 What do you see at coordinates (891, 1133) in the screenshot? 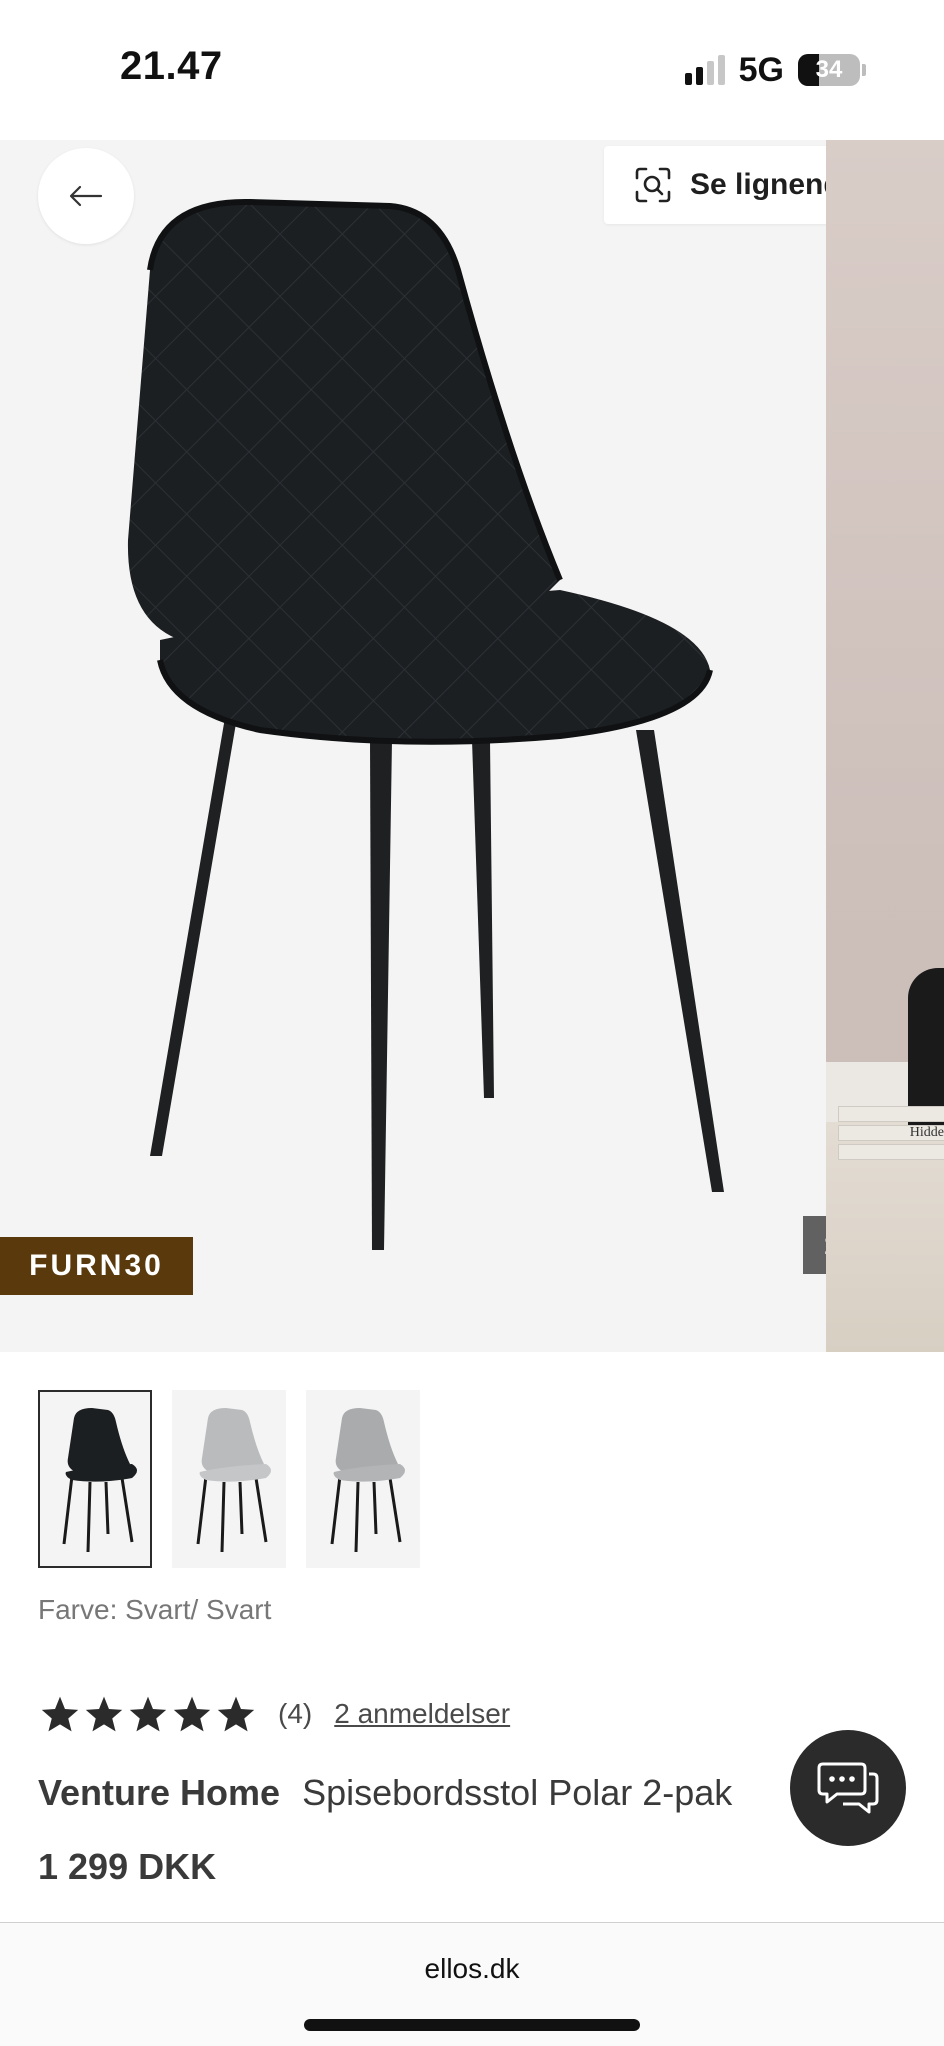
I see `book-title: Hidden` at bounding box center [891, 1133].